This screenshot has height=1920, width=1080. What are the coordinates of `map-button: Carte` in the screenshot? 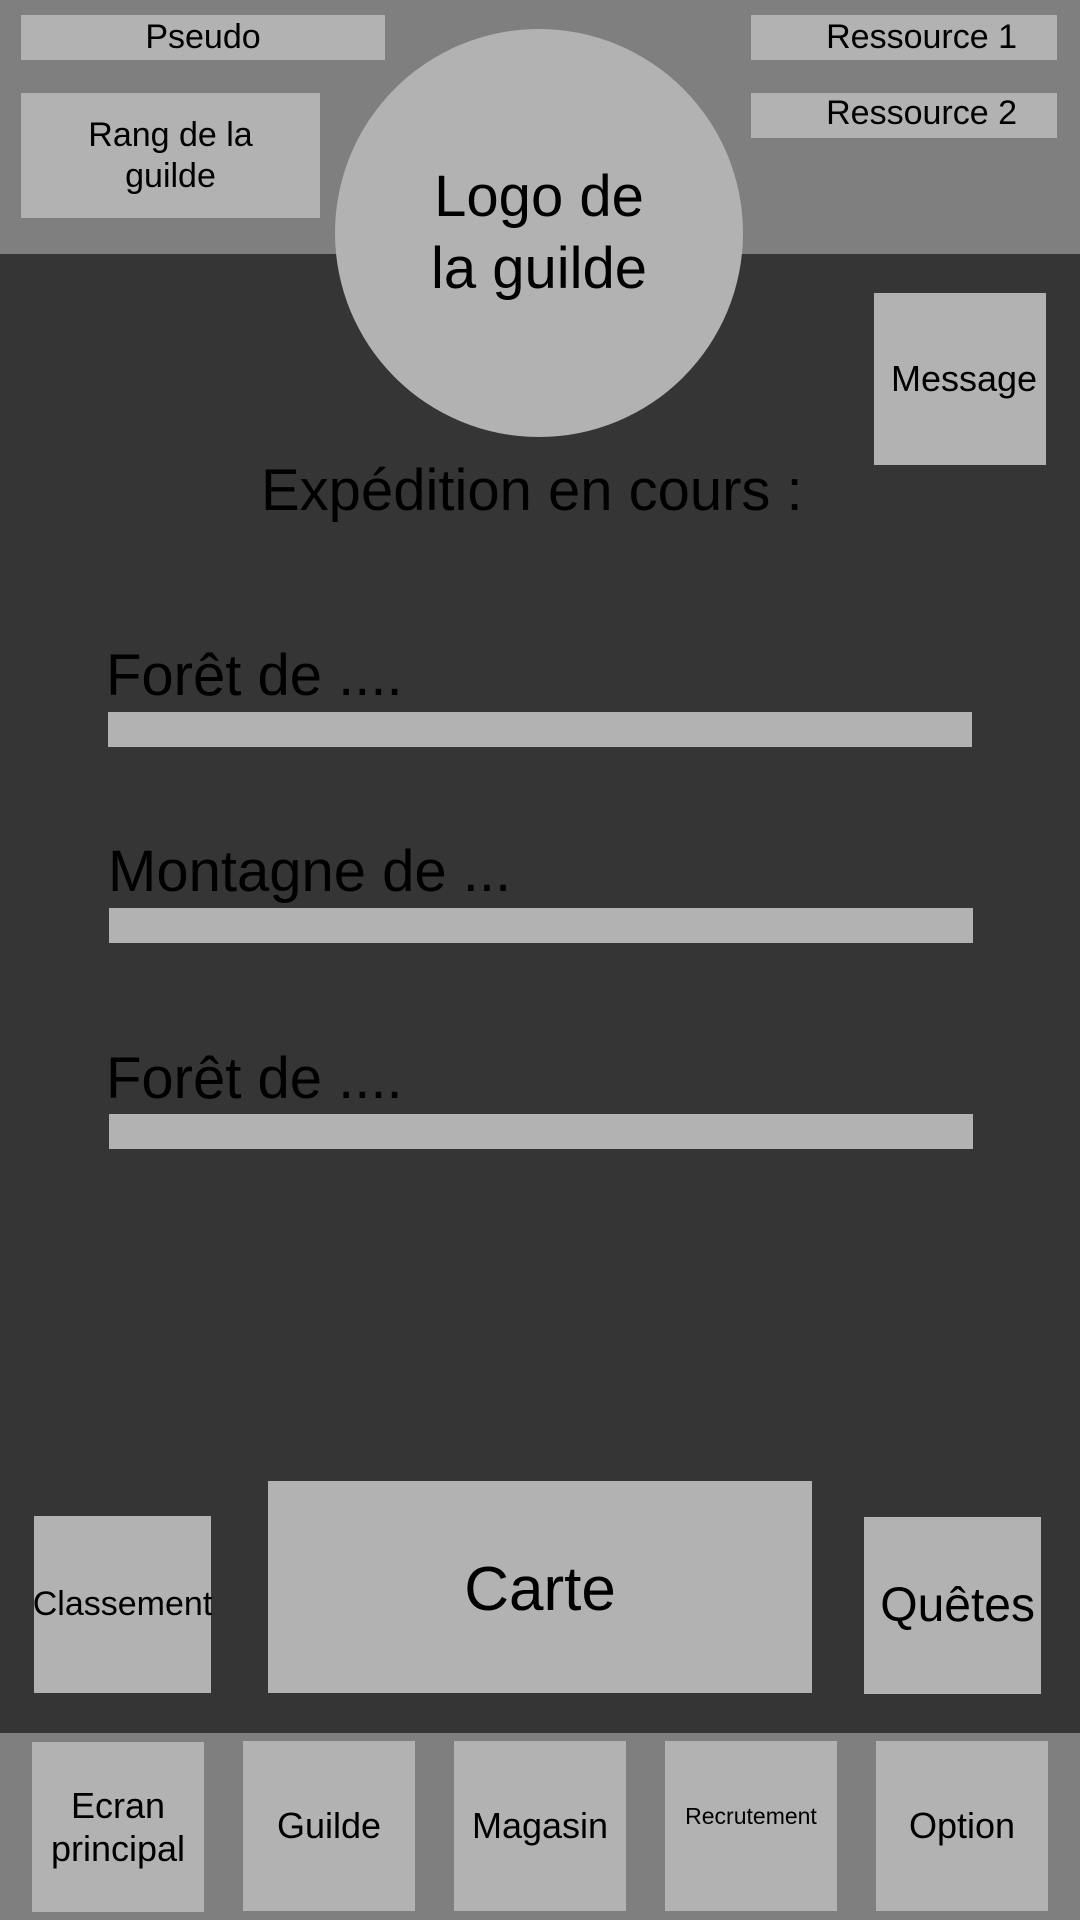 It's located at (540, 1587).